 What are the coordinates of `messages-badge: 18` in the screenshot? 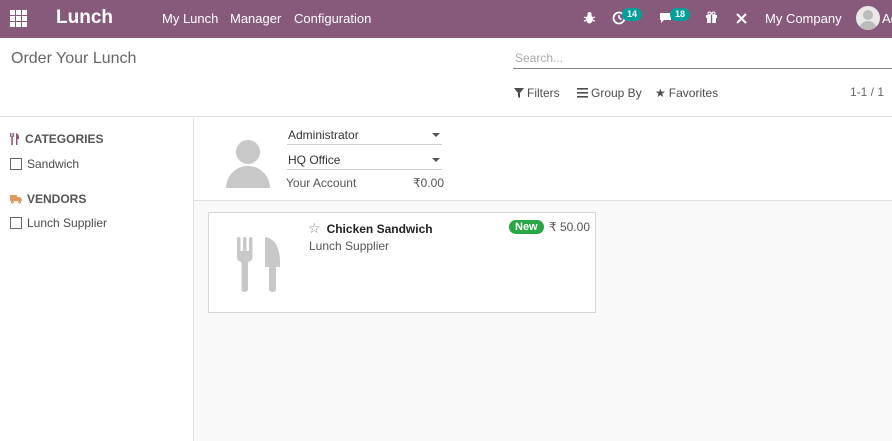 It's located at (680, 14).